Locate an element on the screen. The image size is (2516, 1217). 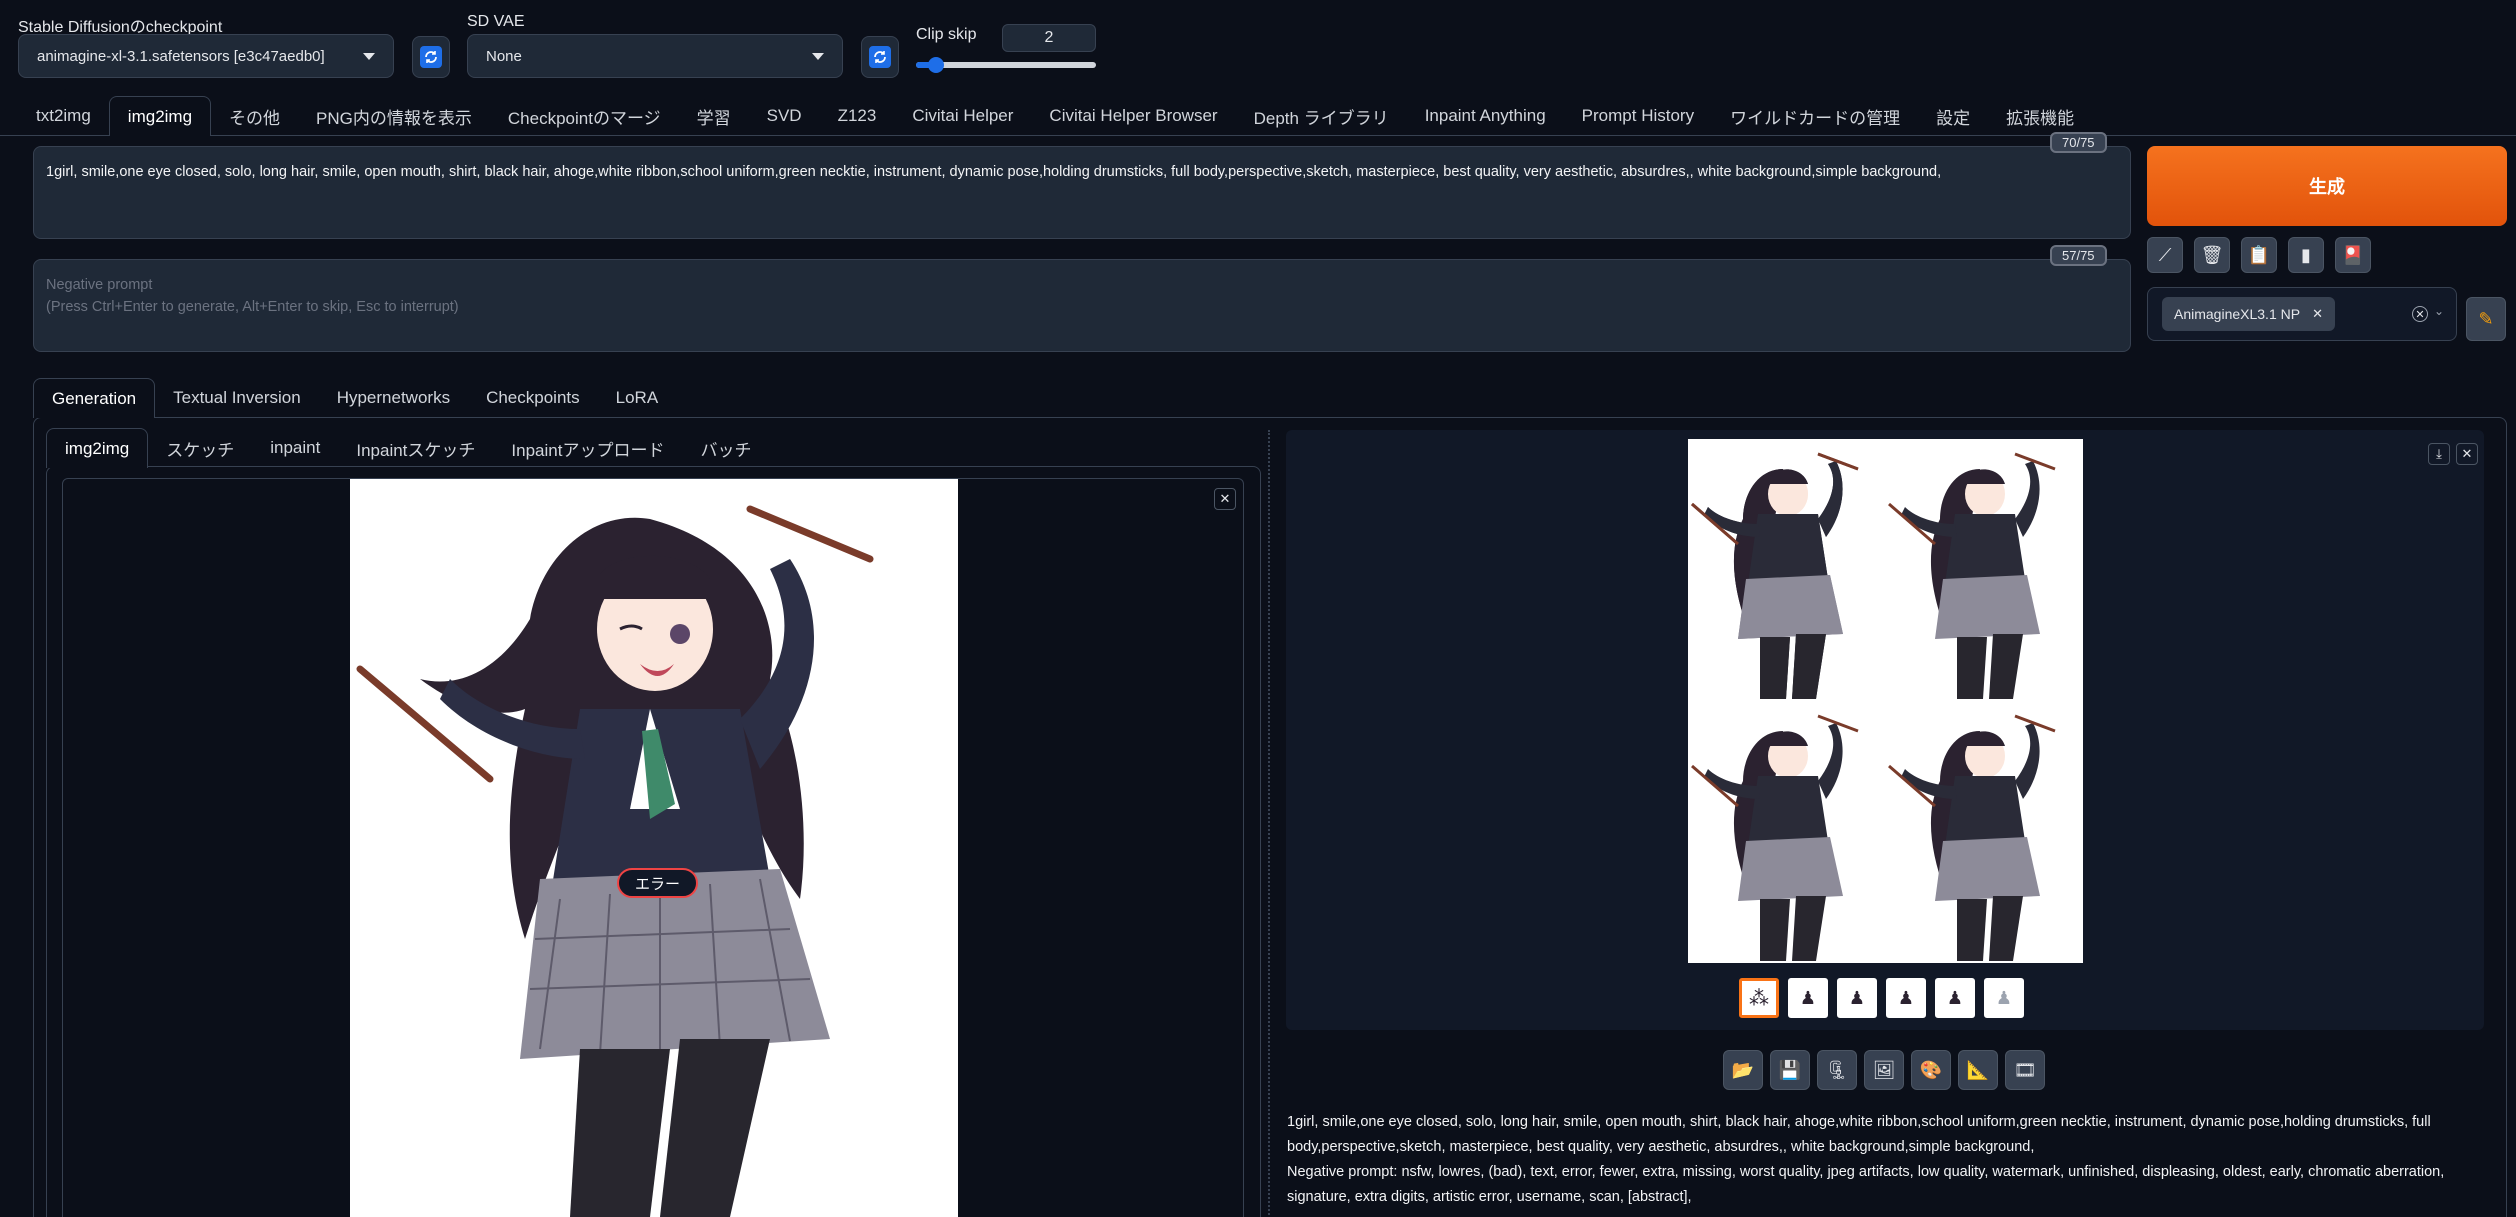
tab-10: Depth ライブラリ is located at coordinates (1321, 116).